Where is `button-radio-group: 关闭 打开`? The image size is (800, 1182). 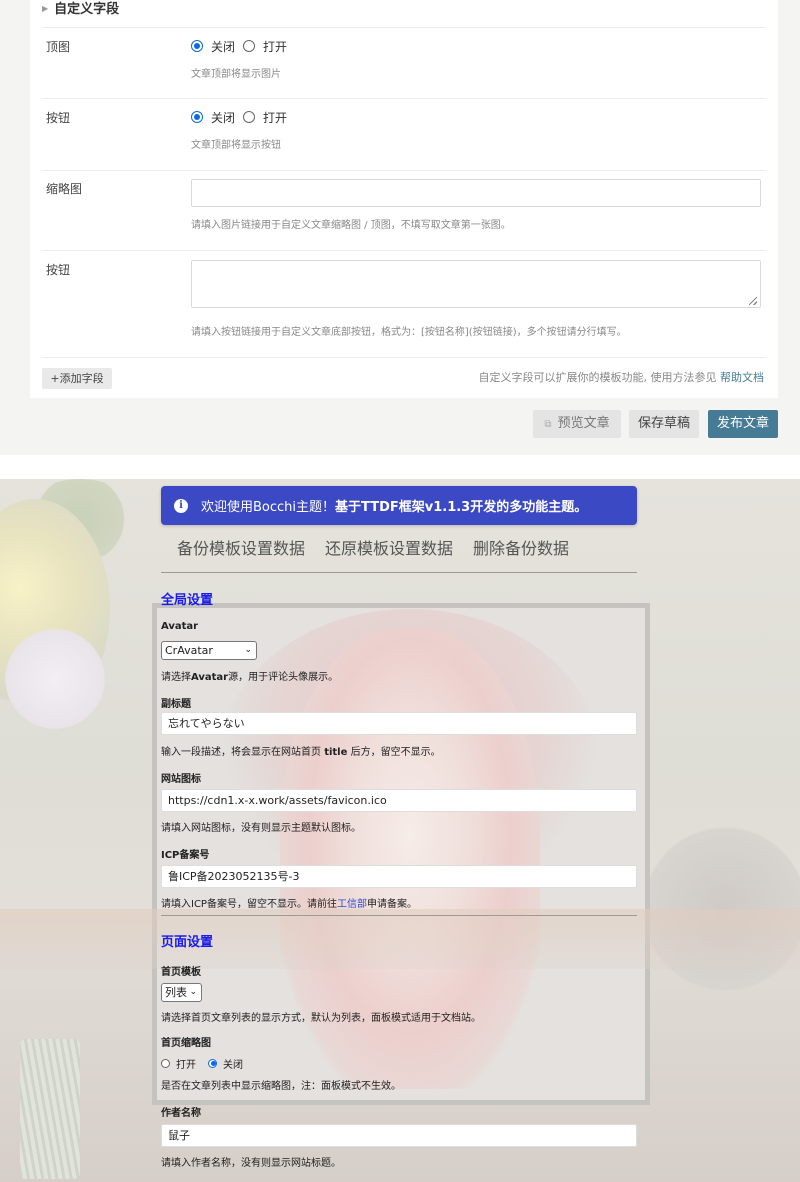 button-radio-group: 关闭 打开 is located at coordinates (243, 117).